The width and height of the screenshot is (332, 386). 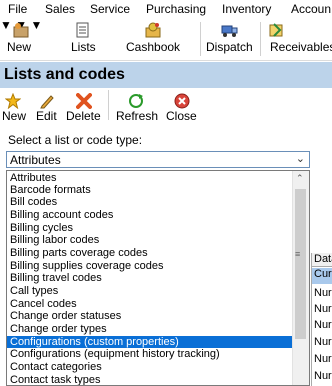 I want to click on dropdown-option: Billing travel codes, so click(x=150, y=278).